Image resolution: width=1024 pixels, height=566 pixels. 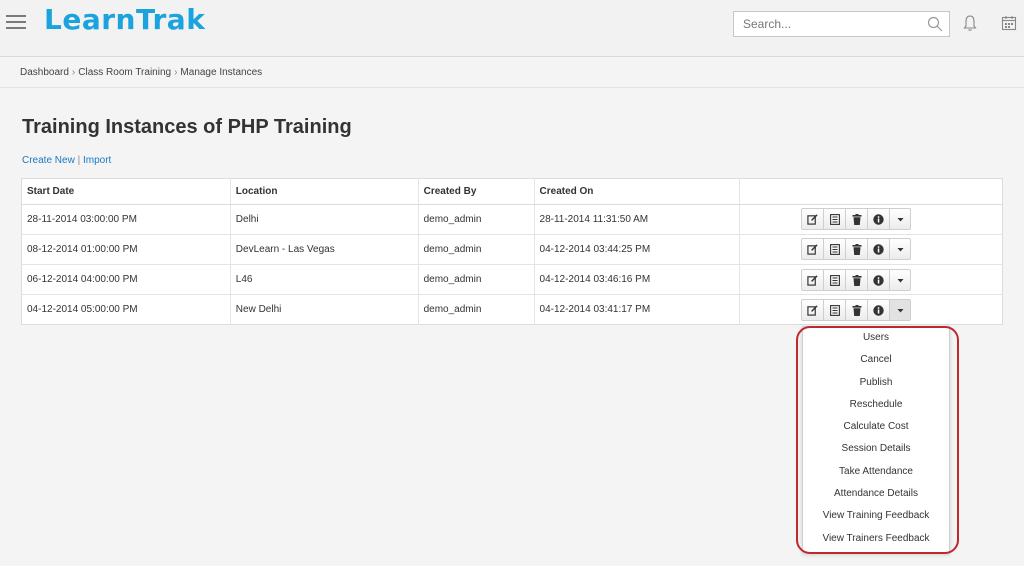 What do you see at coordinates (824, 24) in the screenshot?
I see `search-input` at bounding box center [824, 24].